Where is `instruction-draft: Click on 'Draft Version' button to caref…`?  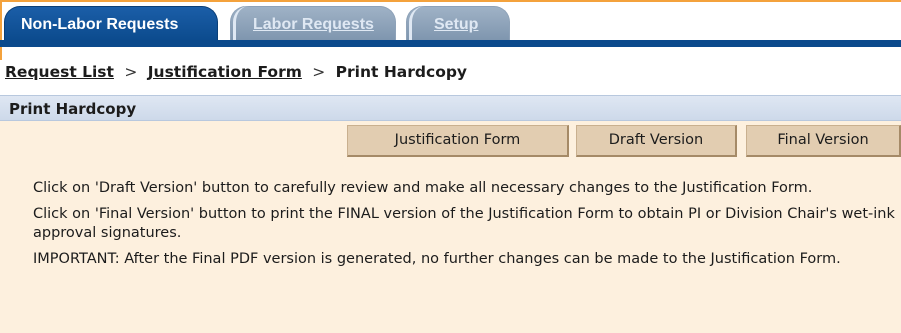 instruction-draft: Click on 'Draft Version' button to caref… is located at coordinates (423, 188).